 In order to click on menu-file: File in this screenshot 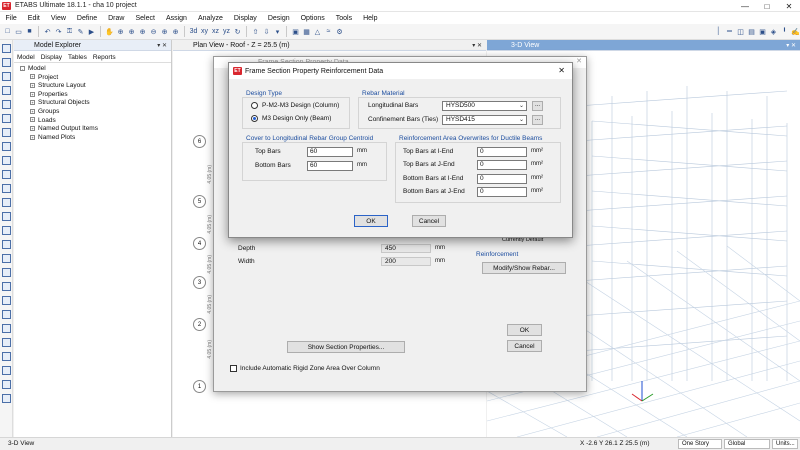, I will do `click(11, 18)`.